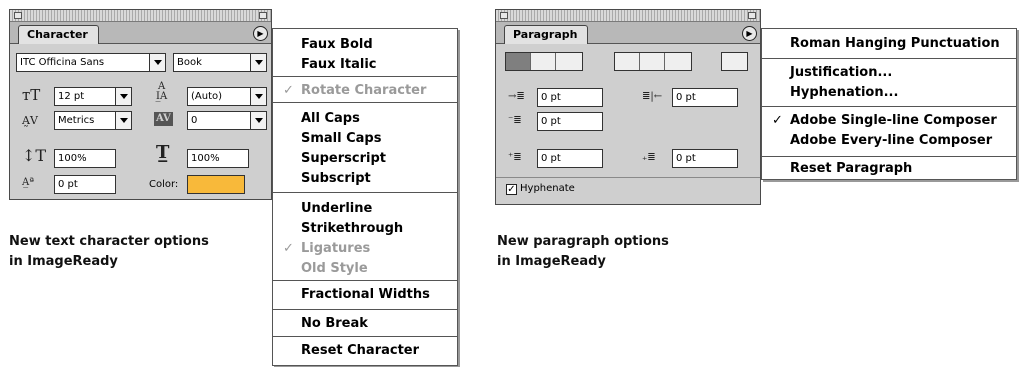  What do you see at coordinates (652, 96) in the screenshot?
I see `indent-right-icon: ≣|←` at bounding box center [652, 96].